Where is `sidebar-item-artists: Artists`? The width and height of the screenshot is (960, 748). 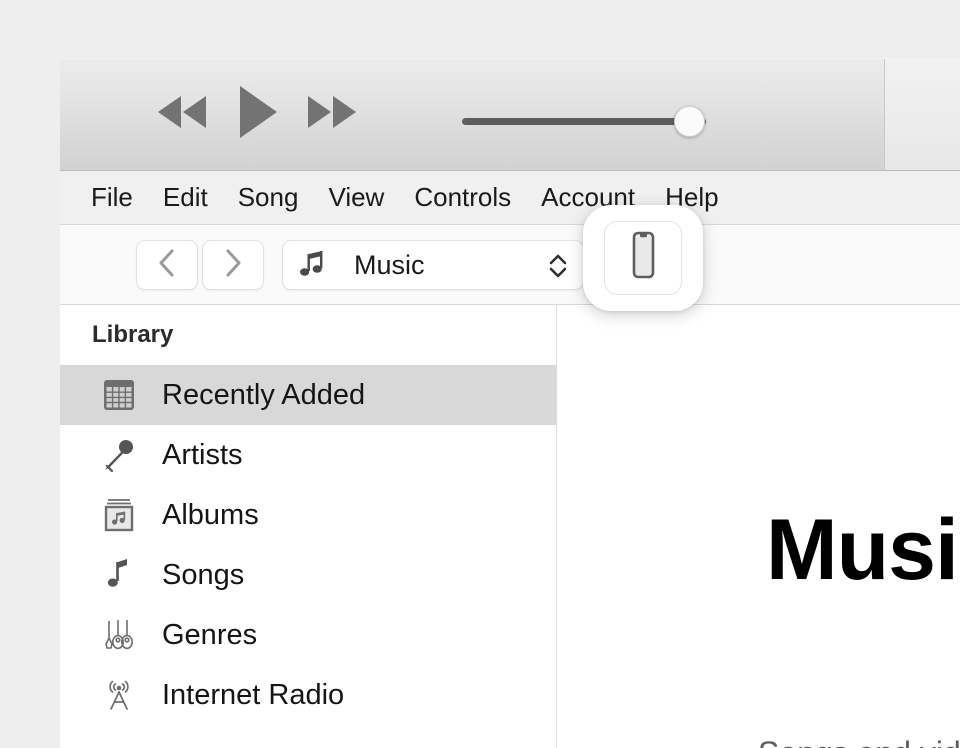 sidebar-item-artists: Artists is located at coordinates (308, 455).